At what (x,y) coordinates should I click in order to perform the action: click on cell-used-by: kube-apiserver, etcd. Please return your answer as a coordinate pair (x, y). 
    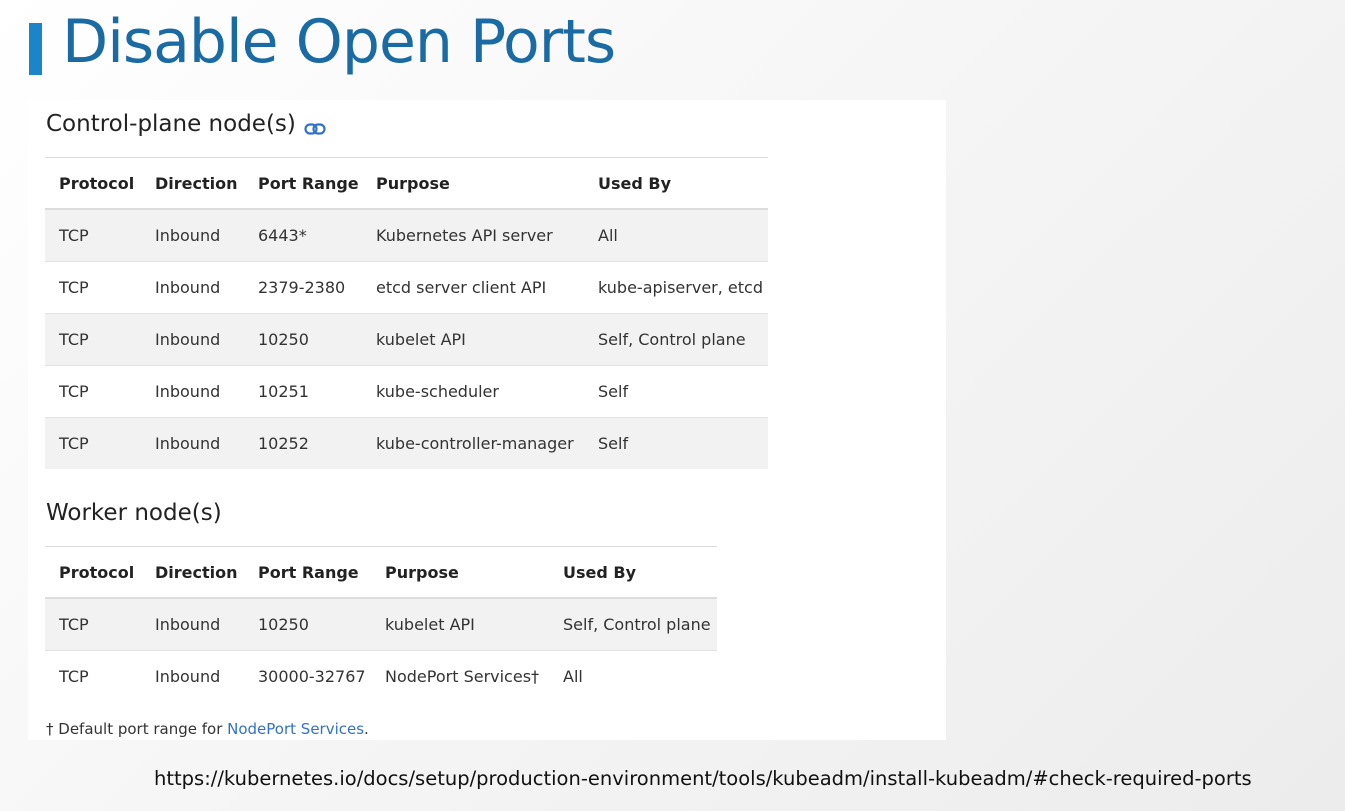
    Looking at the image, I should click on (676, 287).